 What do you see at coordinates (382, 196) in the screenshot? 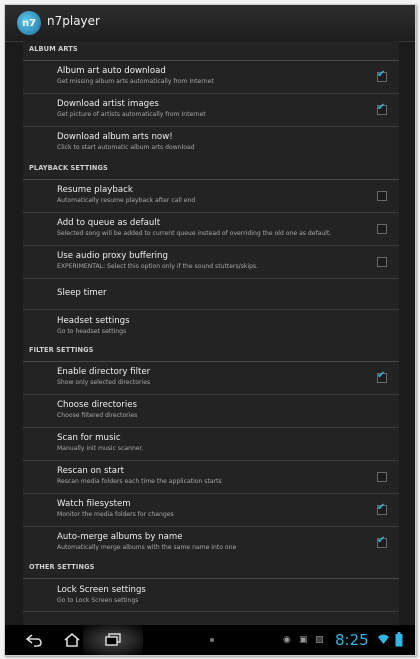
I see `checkbox-resume-playback` at bounding box center [382, 196].